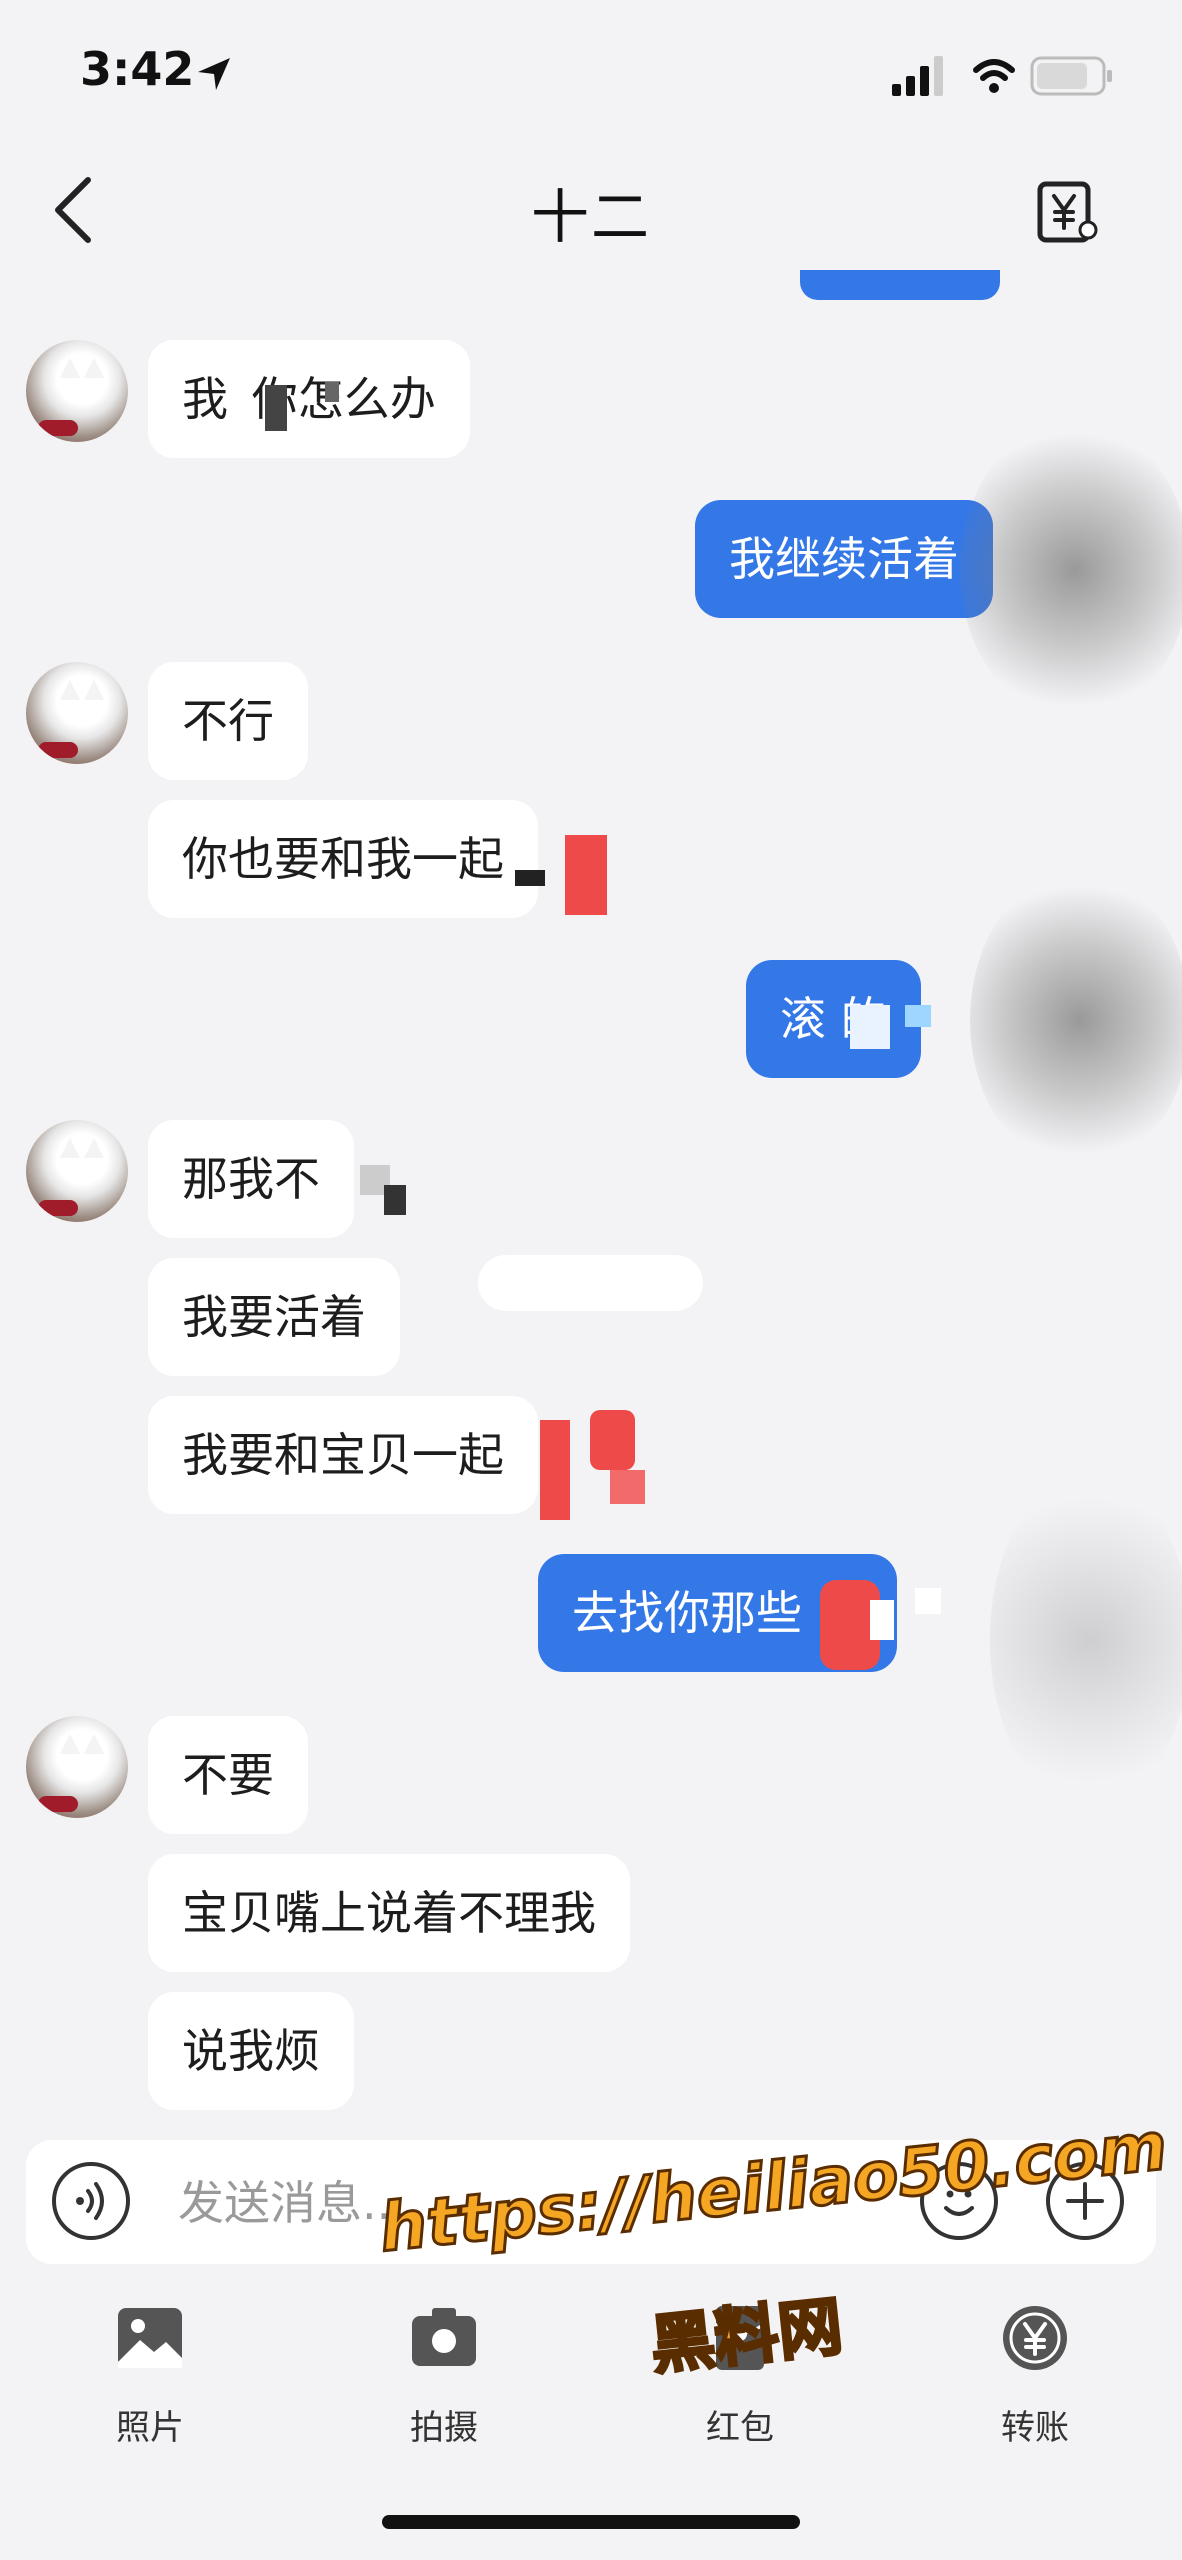 Image resolution: width=1182 pixels, height=2560 pixels. What do you see at coordinates (590, 217) in the screenshot?
I see `chat-title: 十二` at bounding box center [590, 217].